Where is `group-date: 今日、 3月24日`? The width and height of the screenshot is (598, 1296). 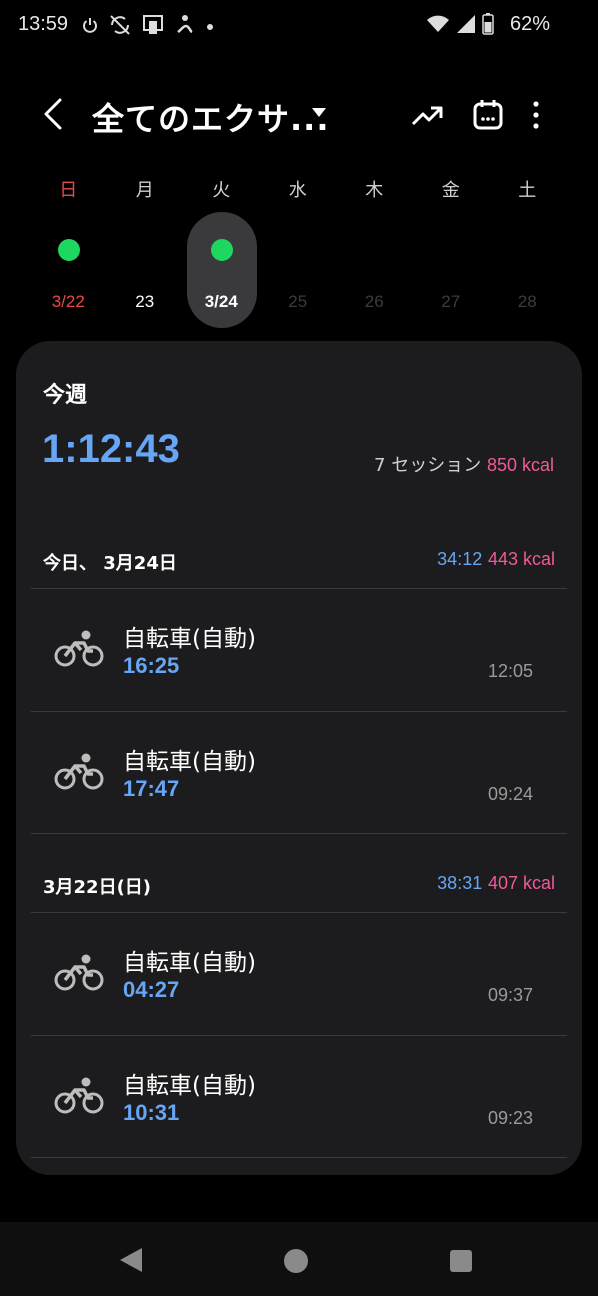
group-date: 今日、 3月24日 is located at coordinates (110, 563).